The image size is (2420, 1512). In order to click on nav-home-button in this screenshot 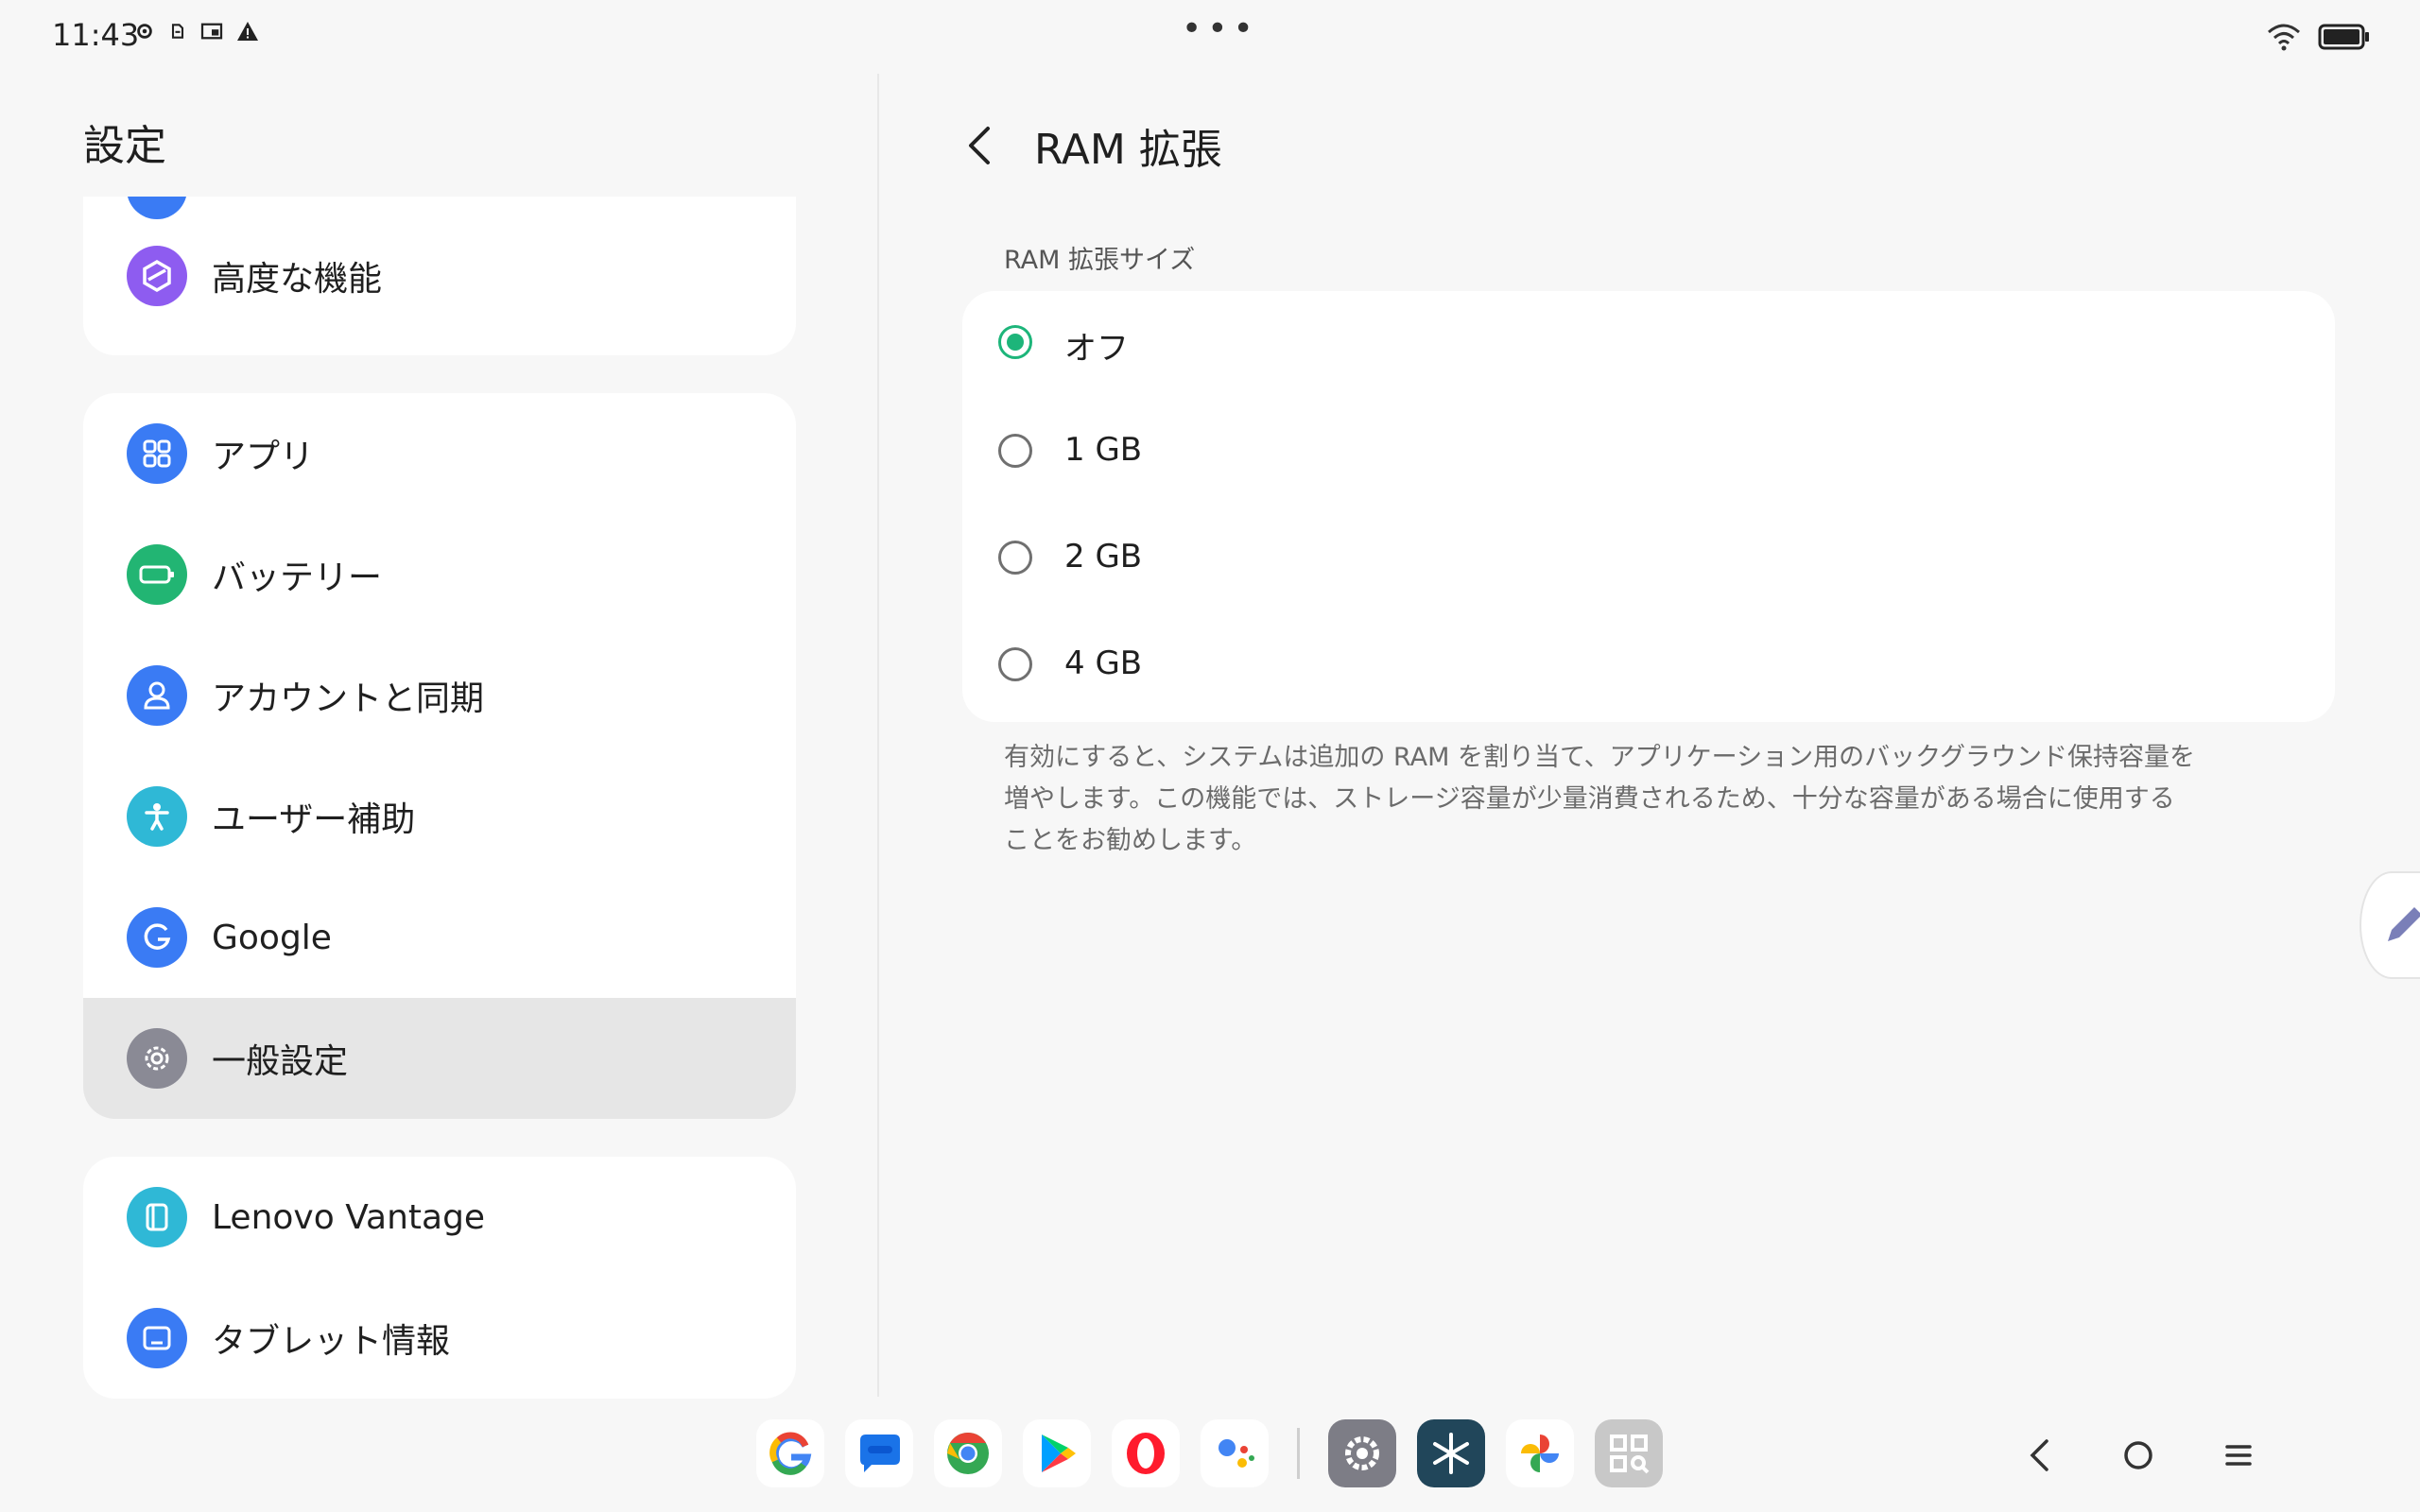, I will do `click(2138, 1455)`.